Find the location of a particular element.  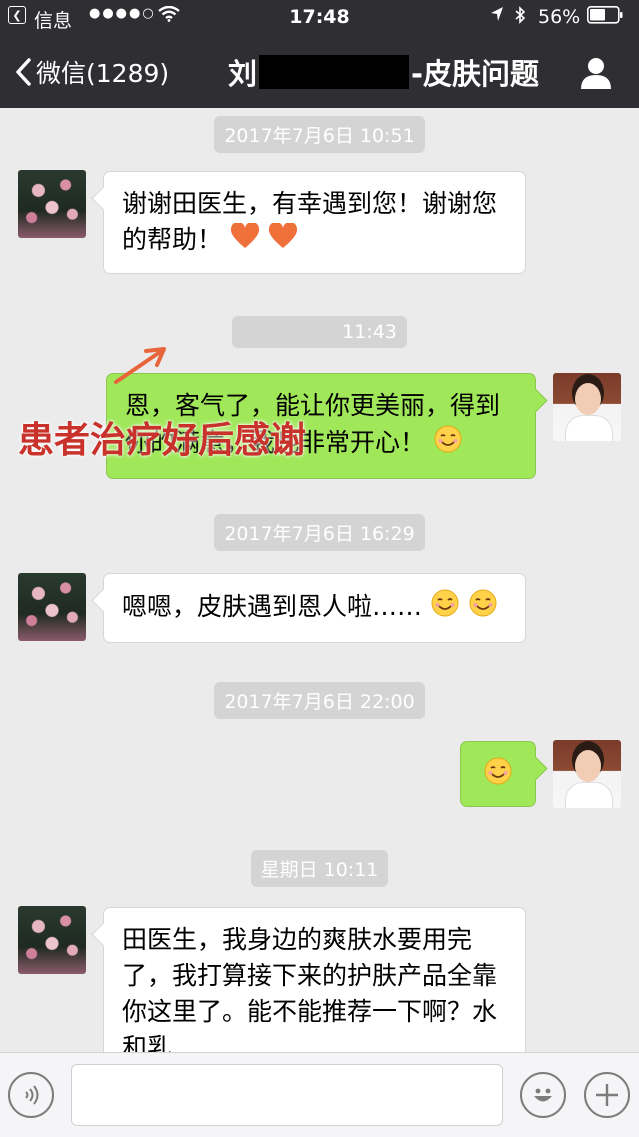

status-bar: ❮ 信息 ●●●●○ 17:48 56% is located at coordinates (319, 17).